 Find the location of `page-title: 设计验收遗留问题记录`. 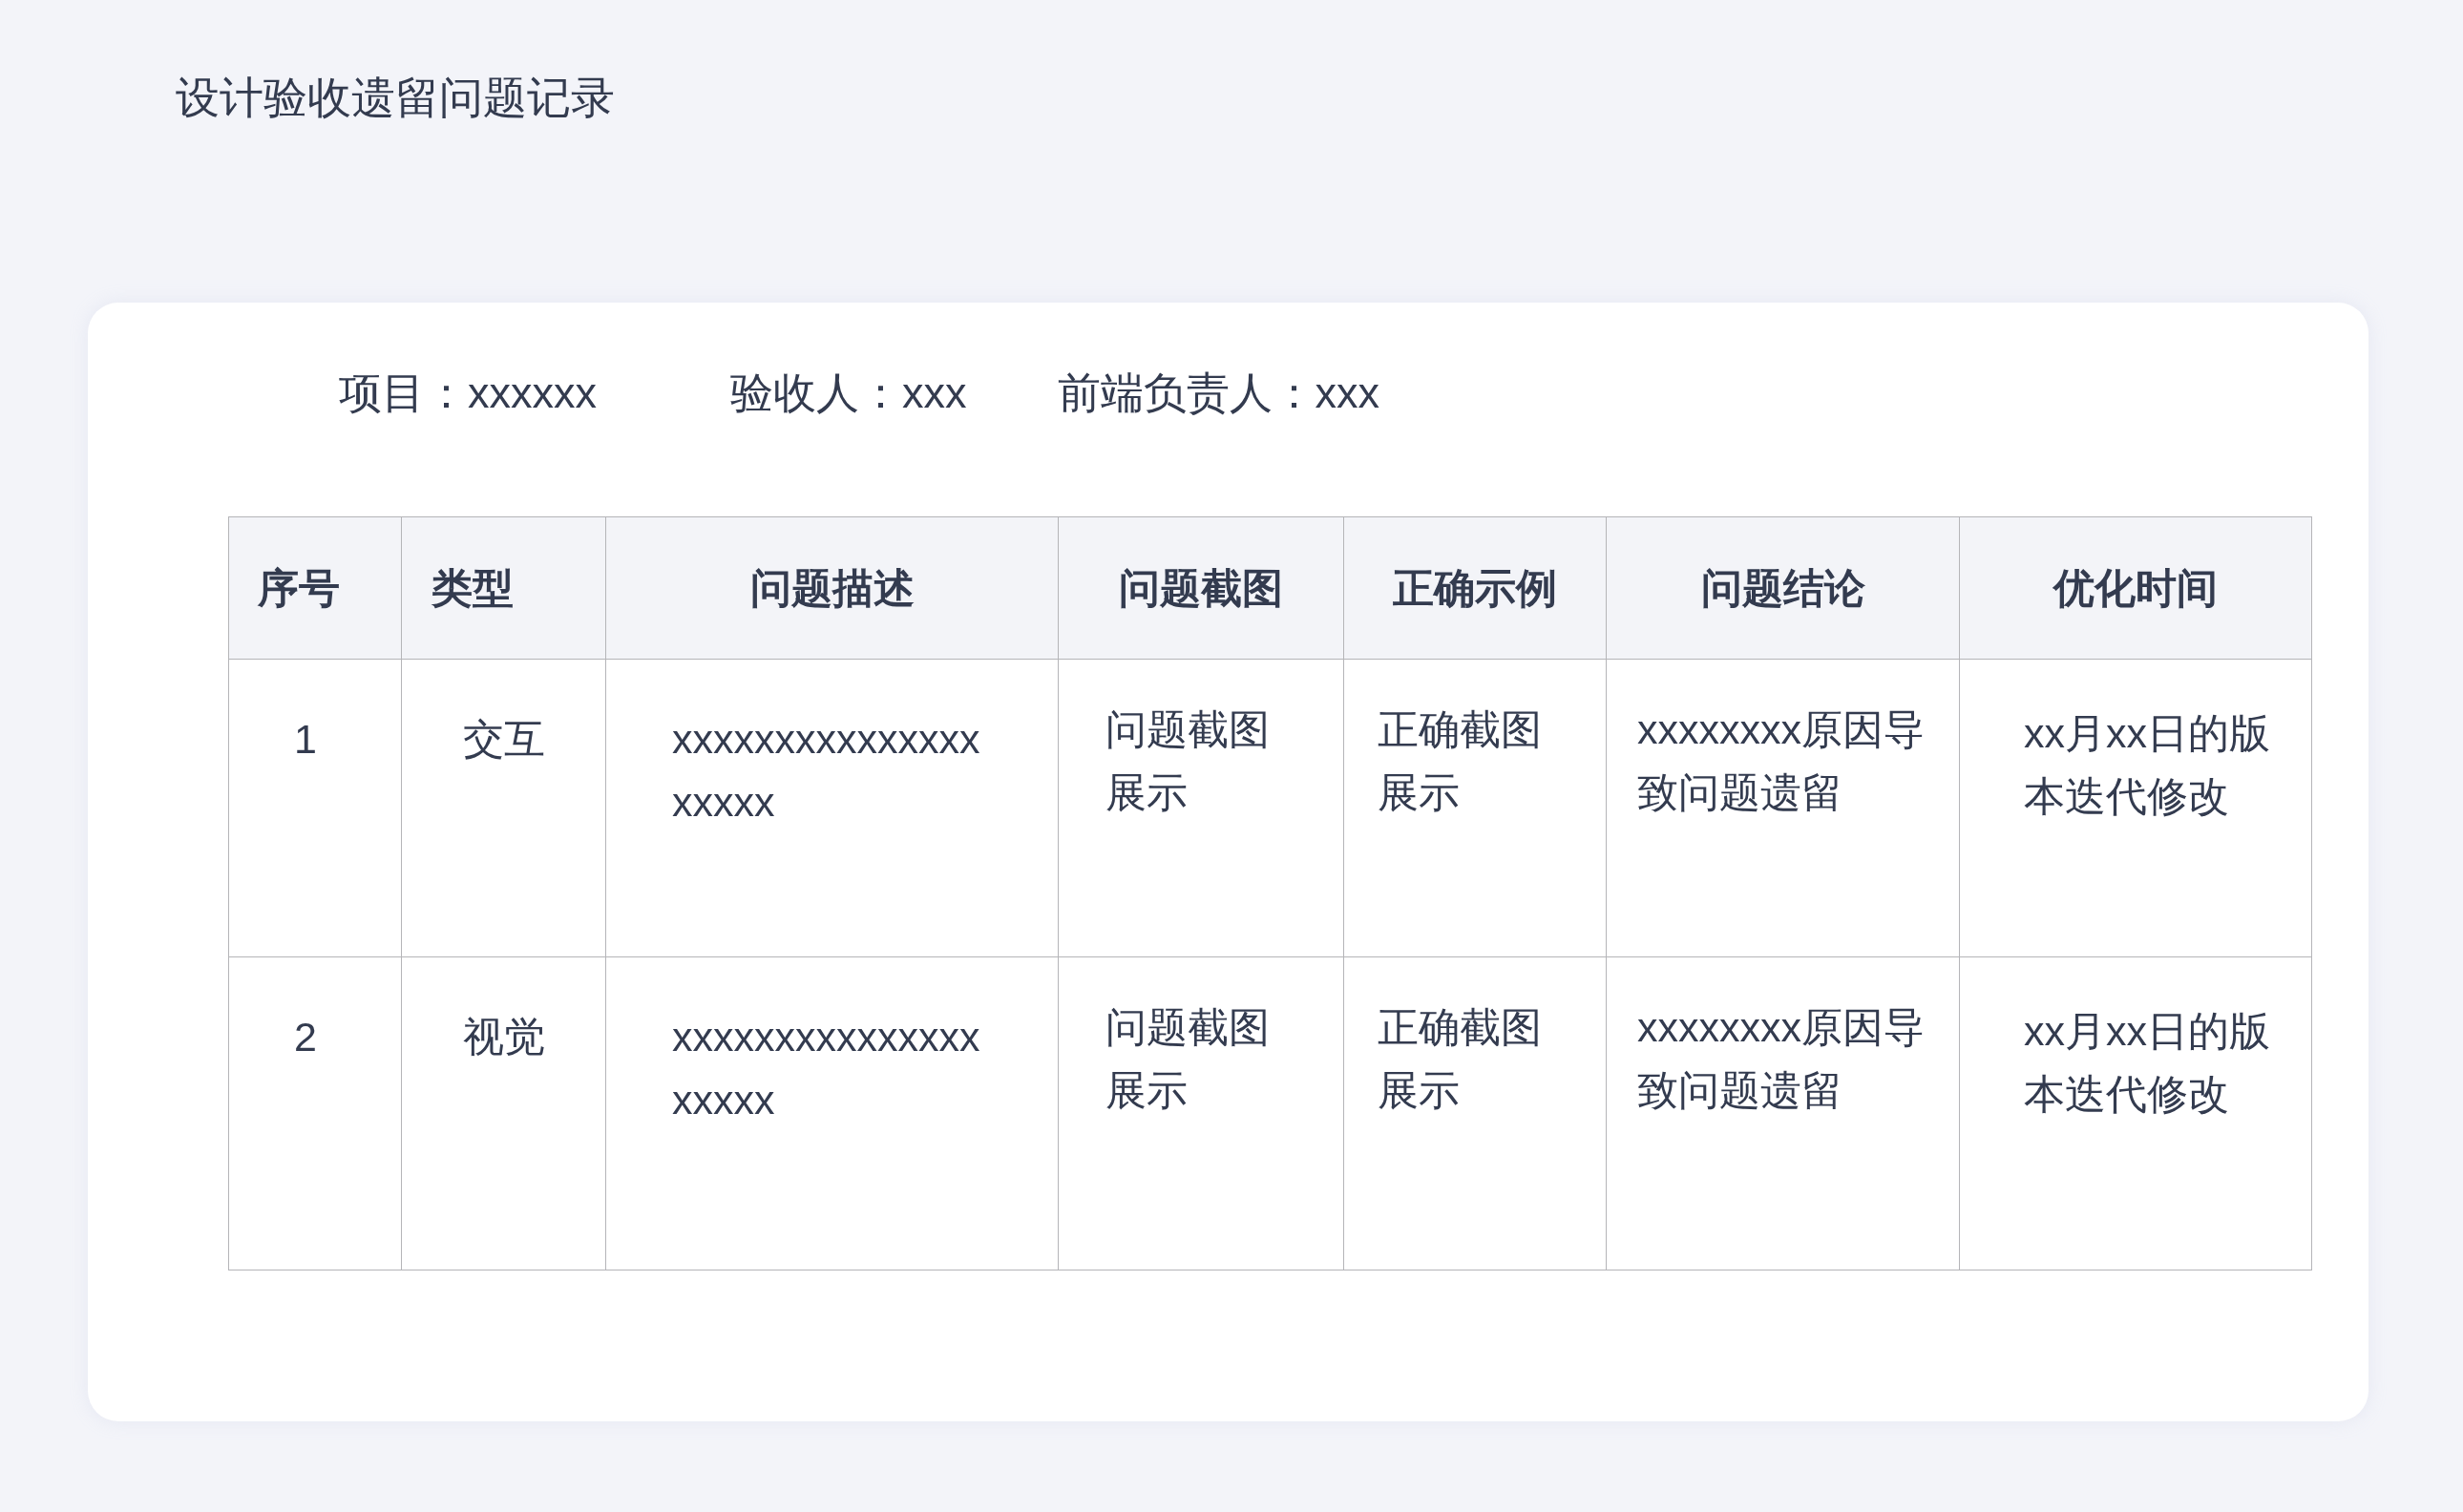

page-title: 设计验收遗留问题记录 is located at coordinates (396, 98).